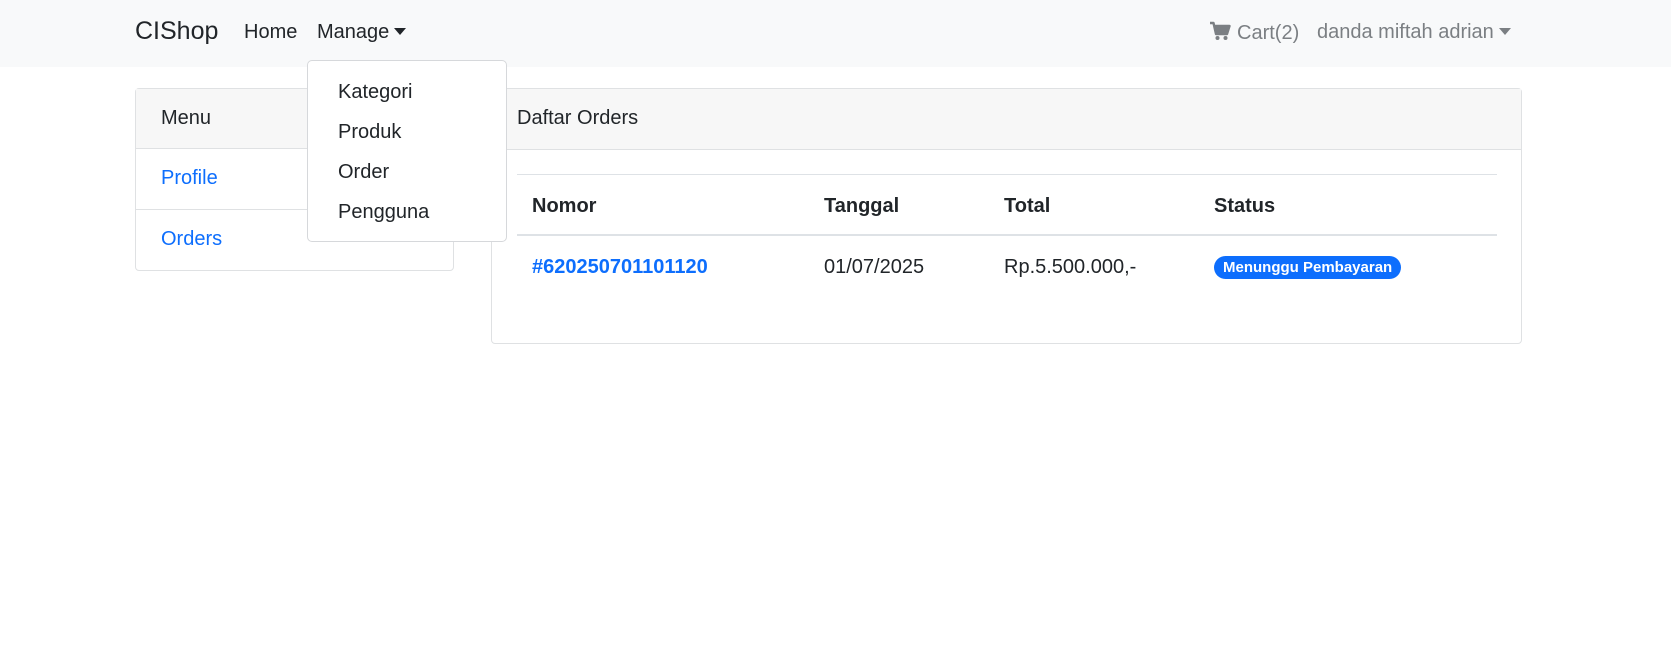 This screenshot has height=657, width=1671. I want to click on nav-user-name: danda miftah adrian, so click(1405, 32).